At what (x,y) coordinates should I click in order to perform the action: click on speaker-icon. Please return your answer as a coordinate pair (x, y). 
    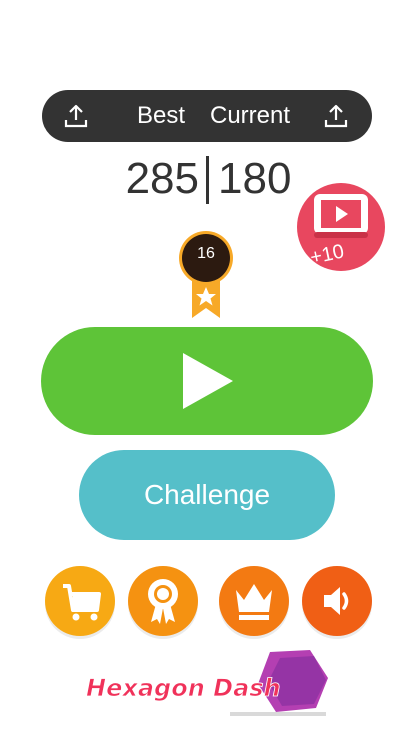
    Looking at the image, I should click on (336, 601).